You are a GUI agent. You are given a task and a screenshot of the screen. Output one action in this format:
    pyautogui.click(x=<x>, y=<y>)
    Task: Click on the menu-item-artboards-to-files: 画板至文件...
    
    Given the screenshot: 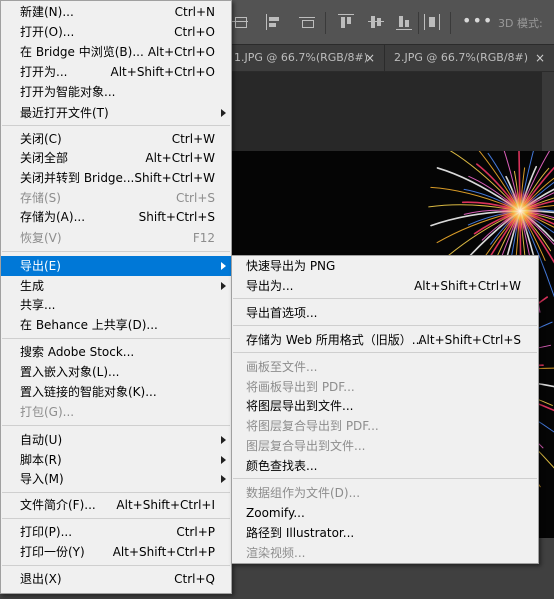 What is the action you would take?
    pyautogui.click(x=385, y=367)
    